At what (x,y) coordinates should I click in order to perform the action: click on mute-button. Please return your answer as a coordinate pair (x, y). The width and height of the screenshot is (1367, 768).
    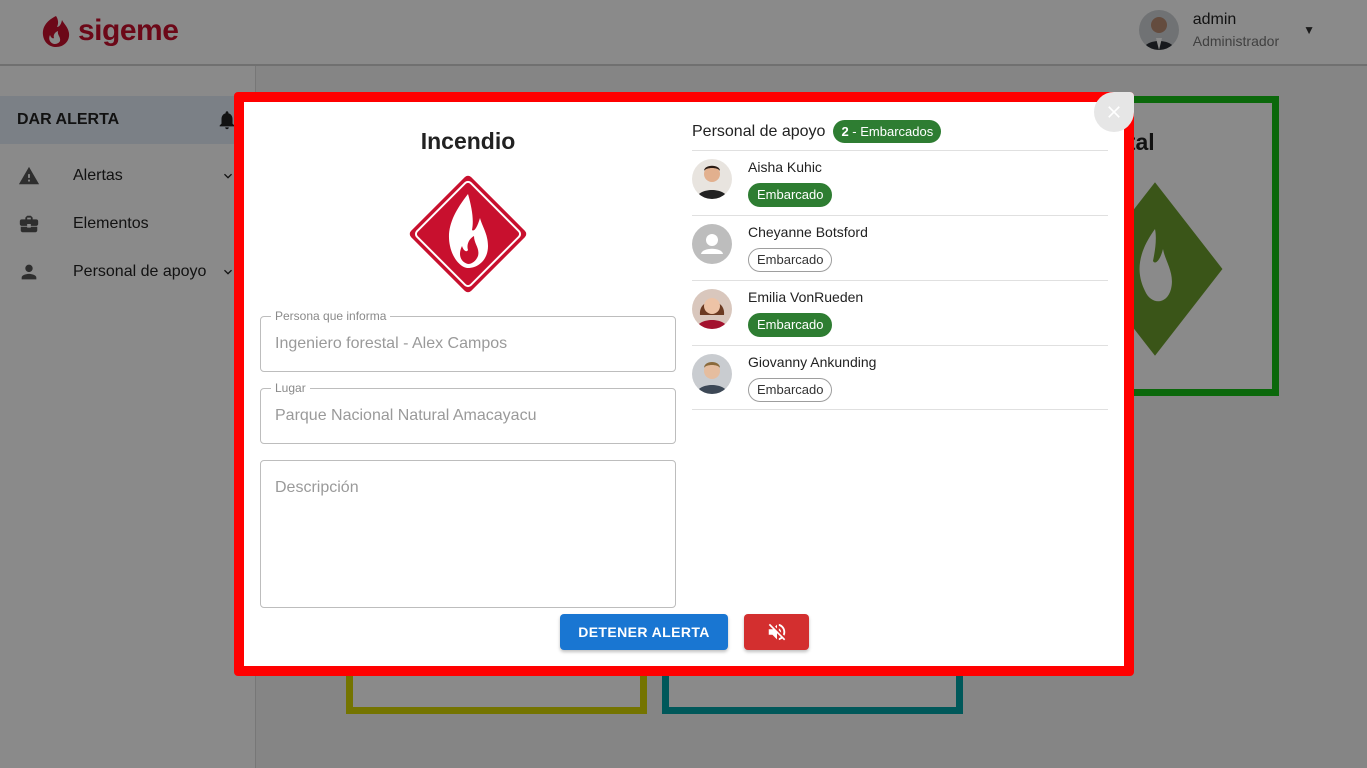
    Looking at the image, I should click on (776, 632).